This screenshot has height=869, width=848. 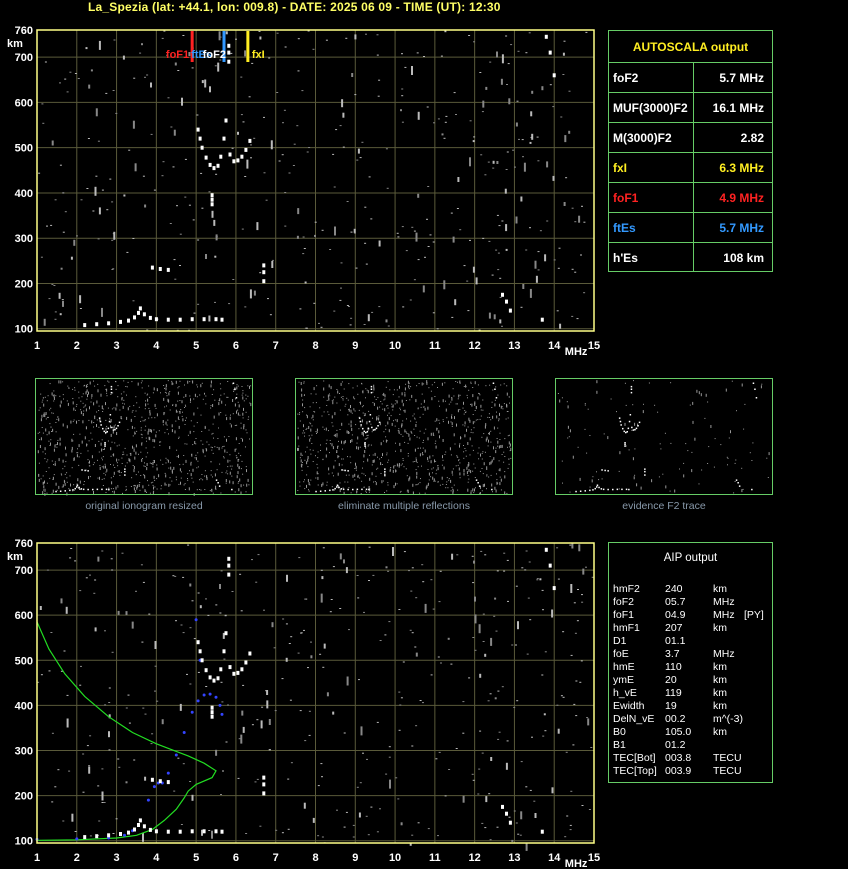 What do you see at coordinates (675, 602) in the screenshot?
I see `aip-value: 05.7` at bounding box center [675, 602].